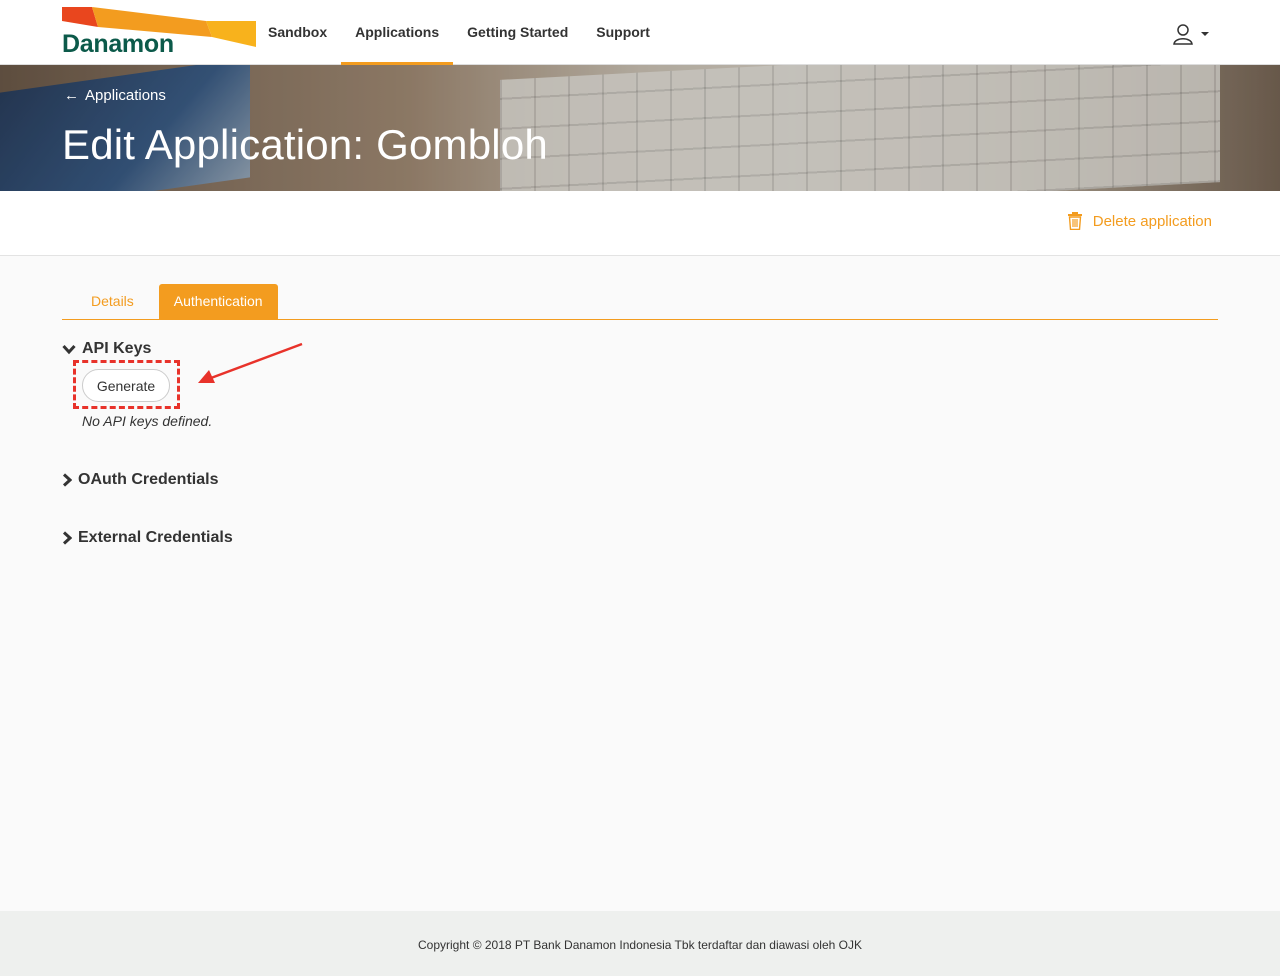 This screenshot has width=1280, height=976. I want to click on section-oauth-title: OAuth Credentials, so click(148, 479).